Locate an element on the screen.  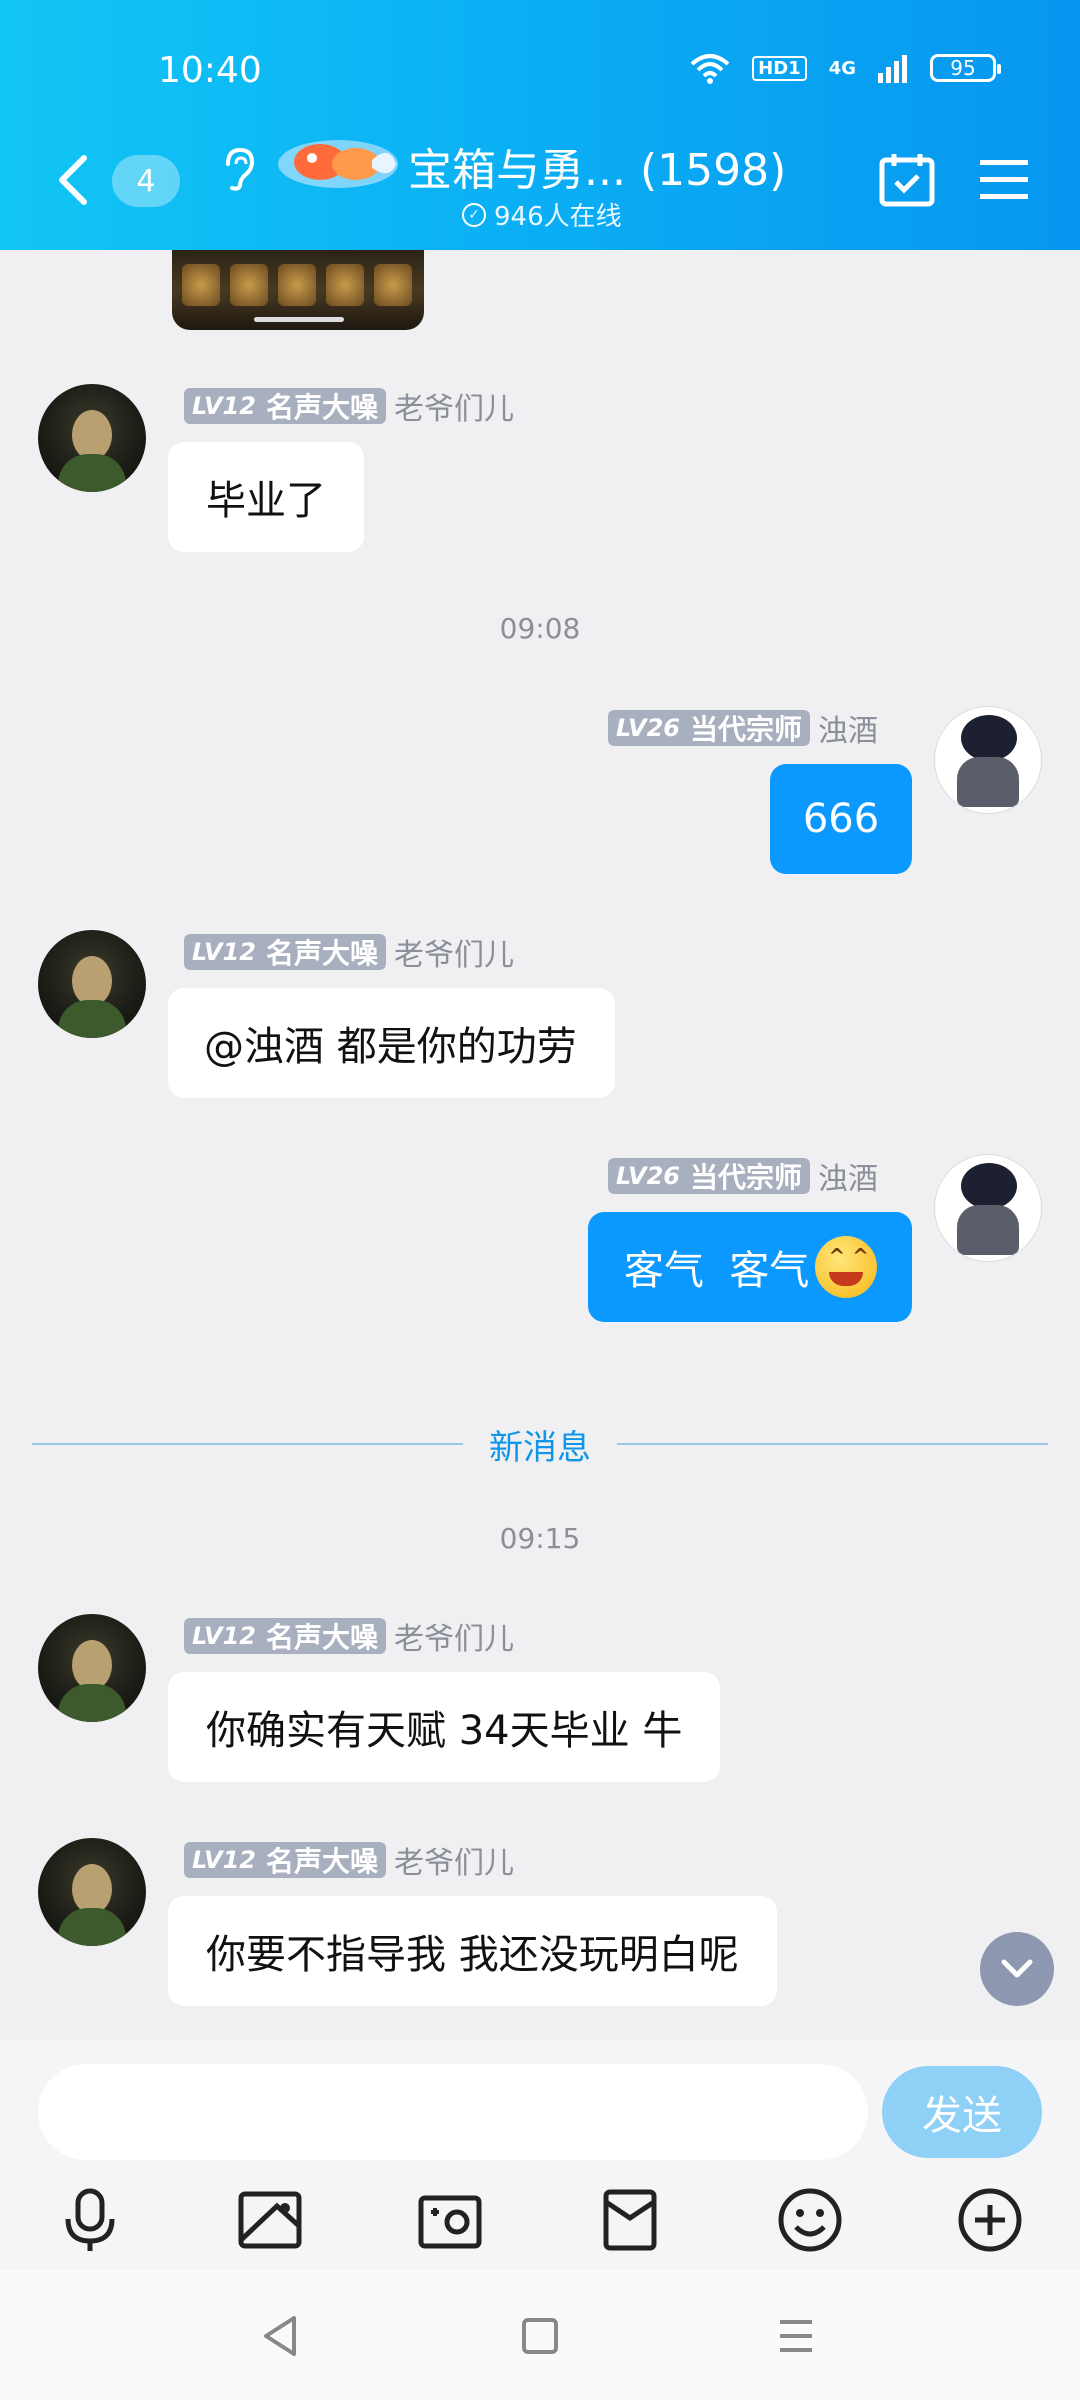
calendar-check-icon is located at coordinates (907, 179).